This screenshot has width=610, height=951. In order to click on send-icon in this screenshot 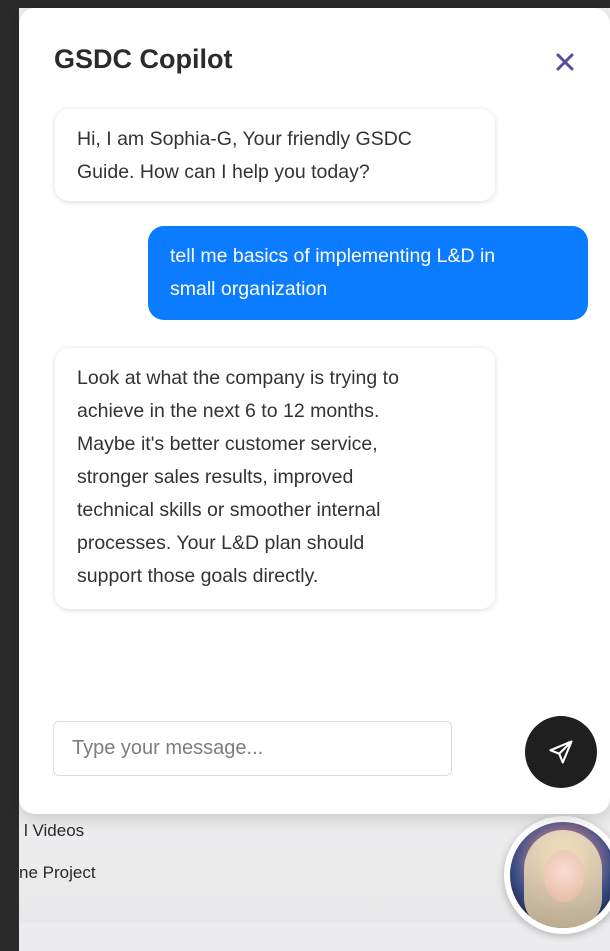, I will do `click(561, 752)`.